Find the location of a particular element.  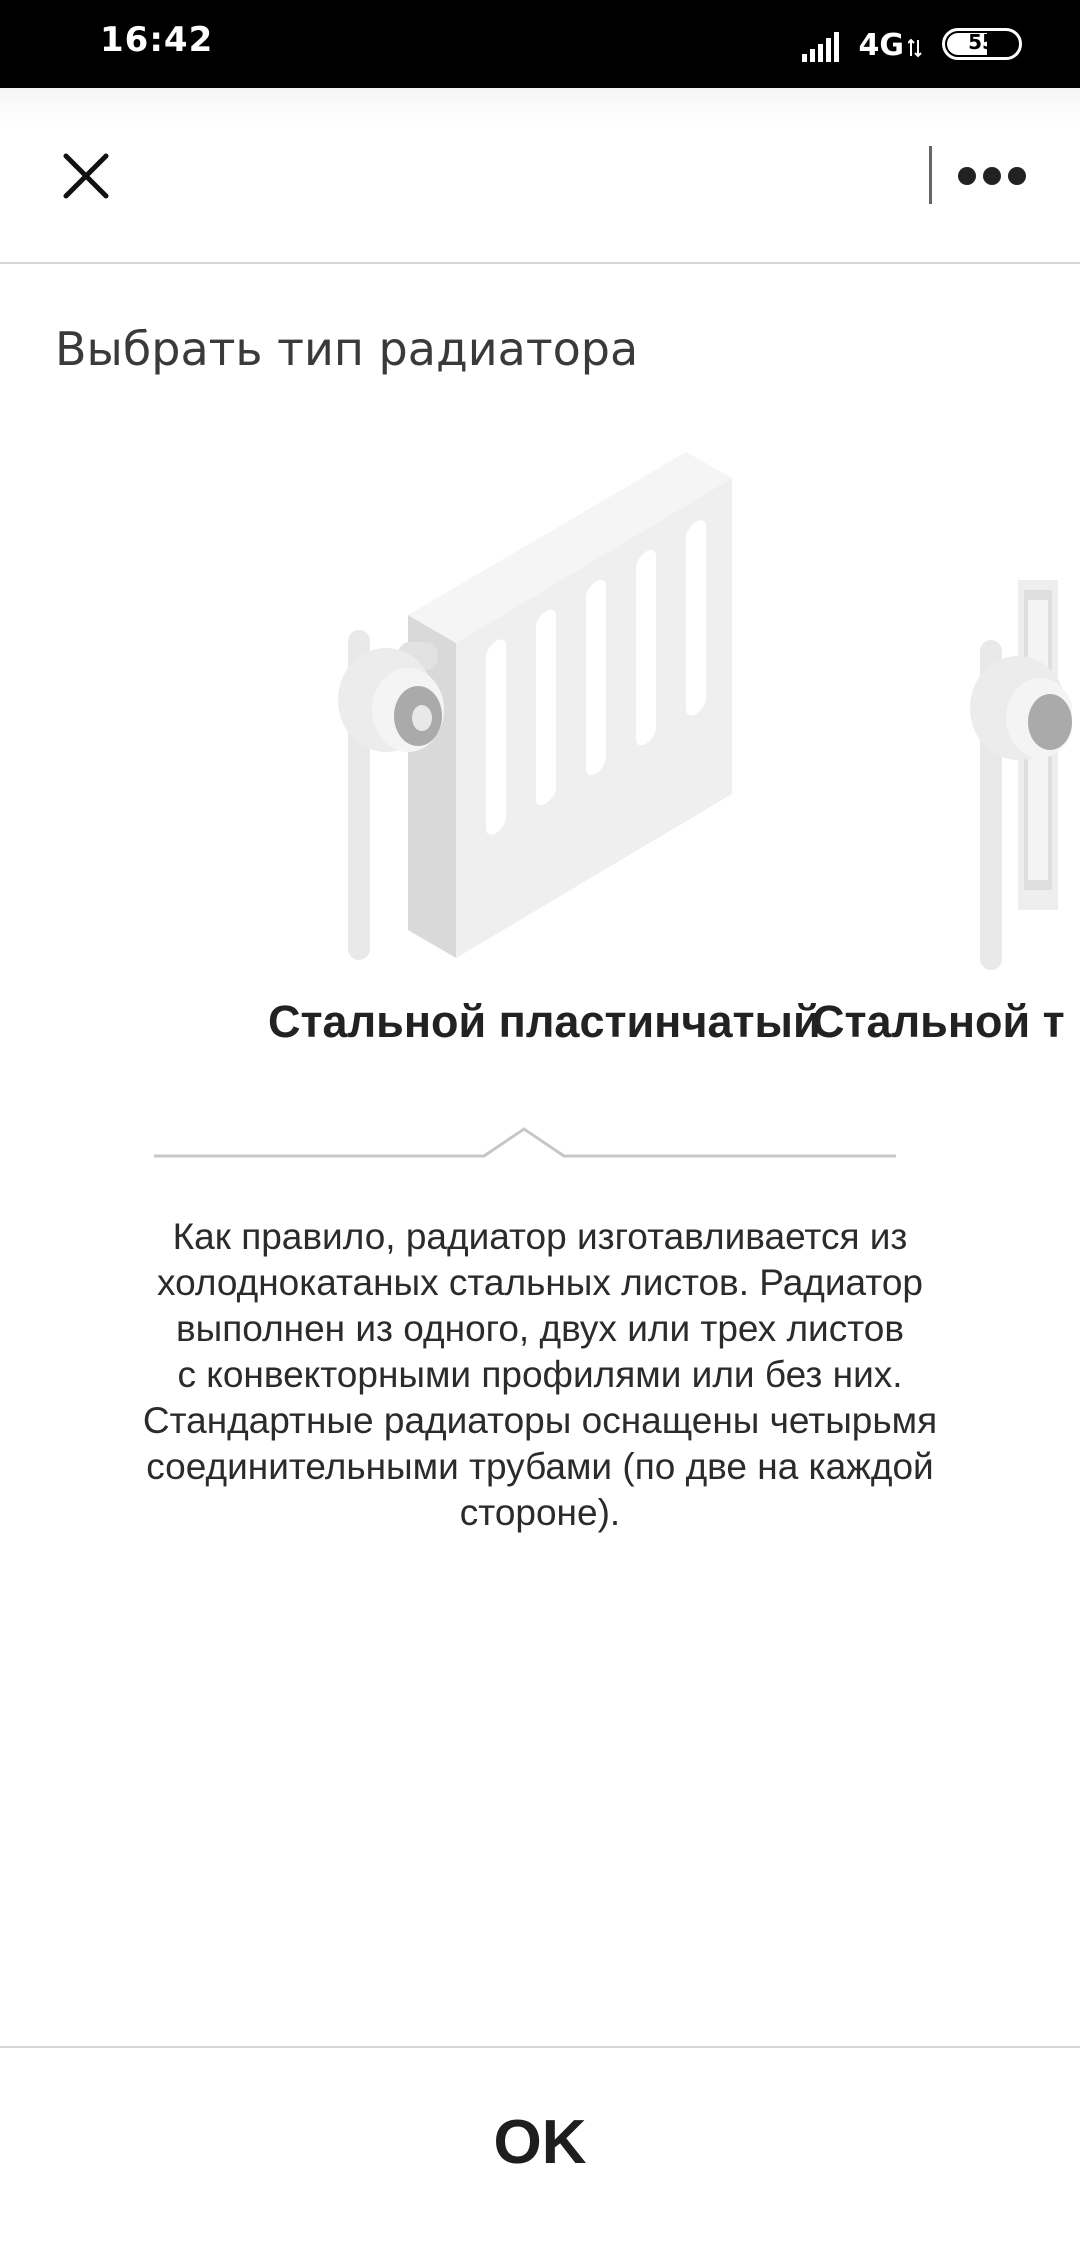

battery-icon: 55 is located at coordinates (982, 44).